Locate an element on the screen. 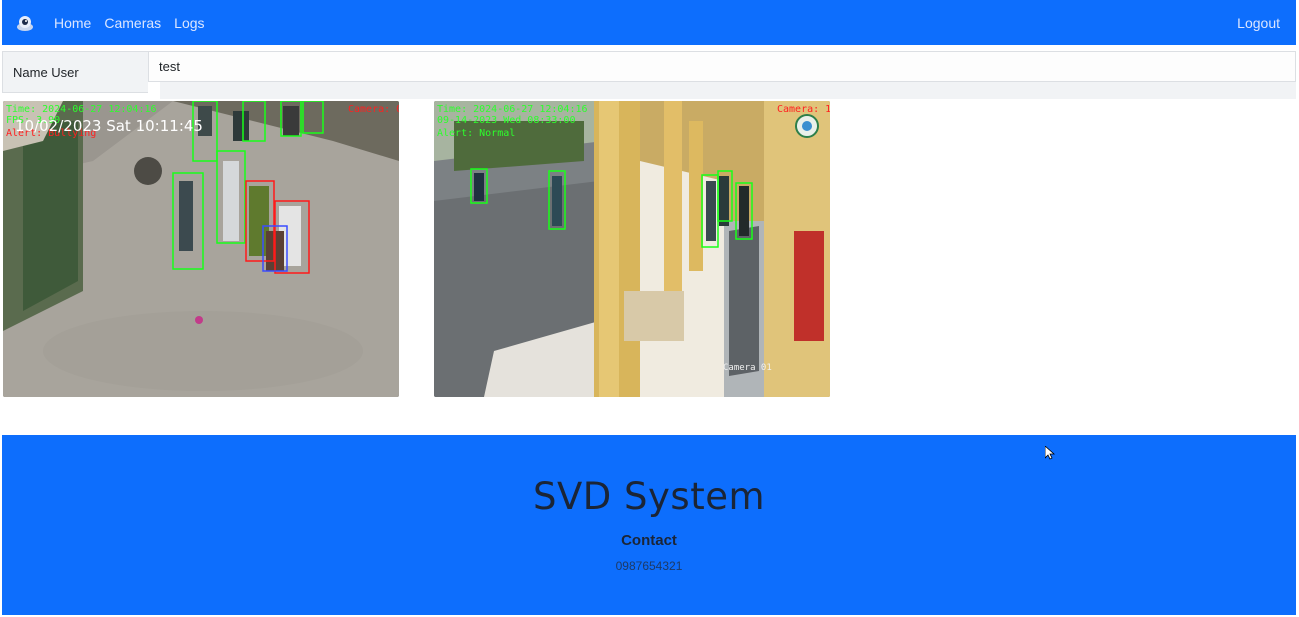  camera-1-label-text: Camera: 1 is located at coordinates (803, 109).